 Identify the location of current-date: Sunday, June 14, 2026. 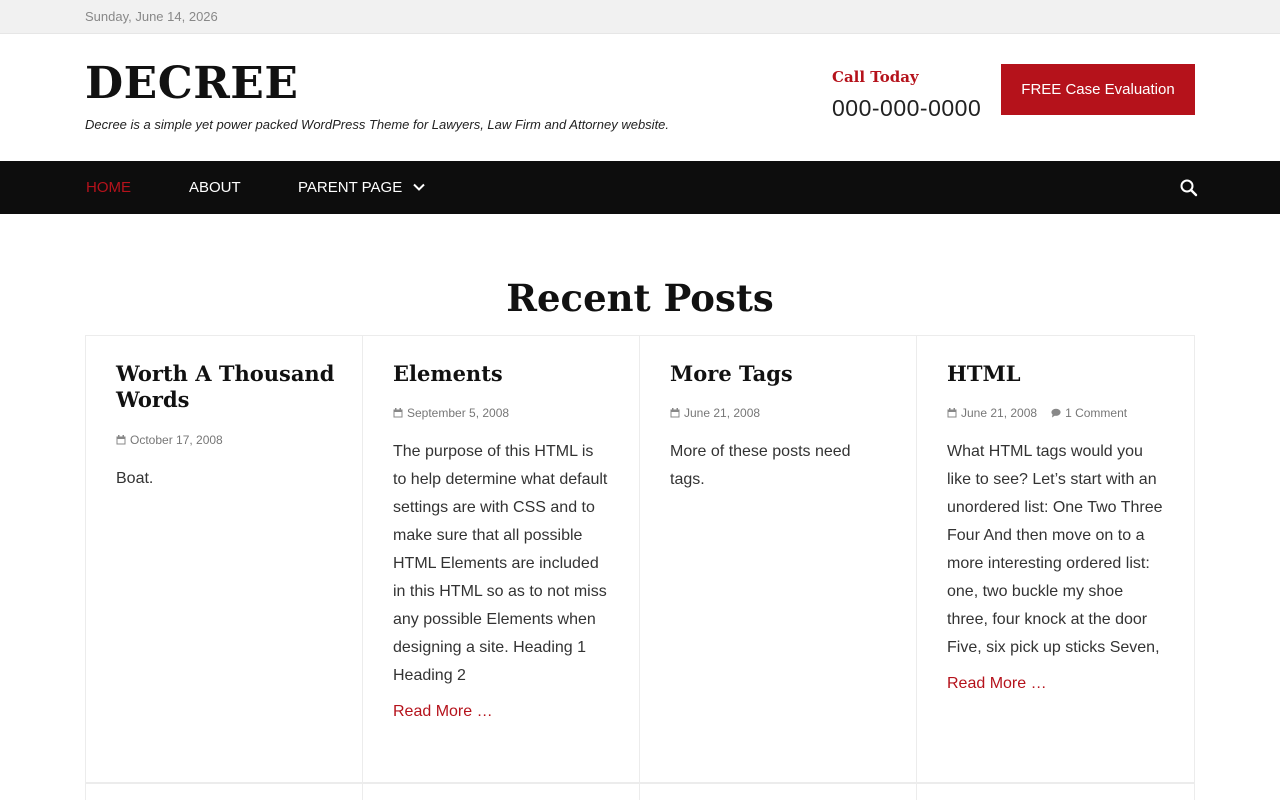
(151, 16).